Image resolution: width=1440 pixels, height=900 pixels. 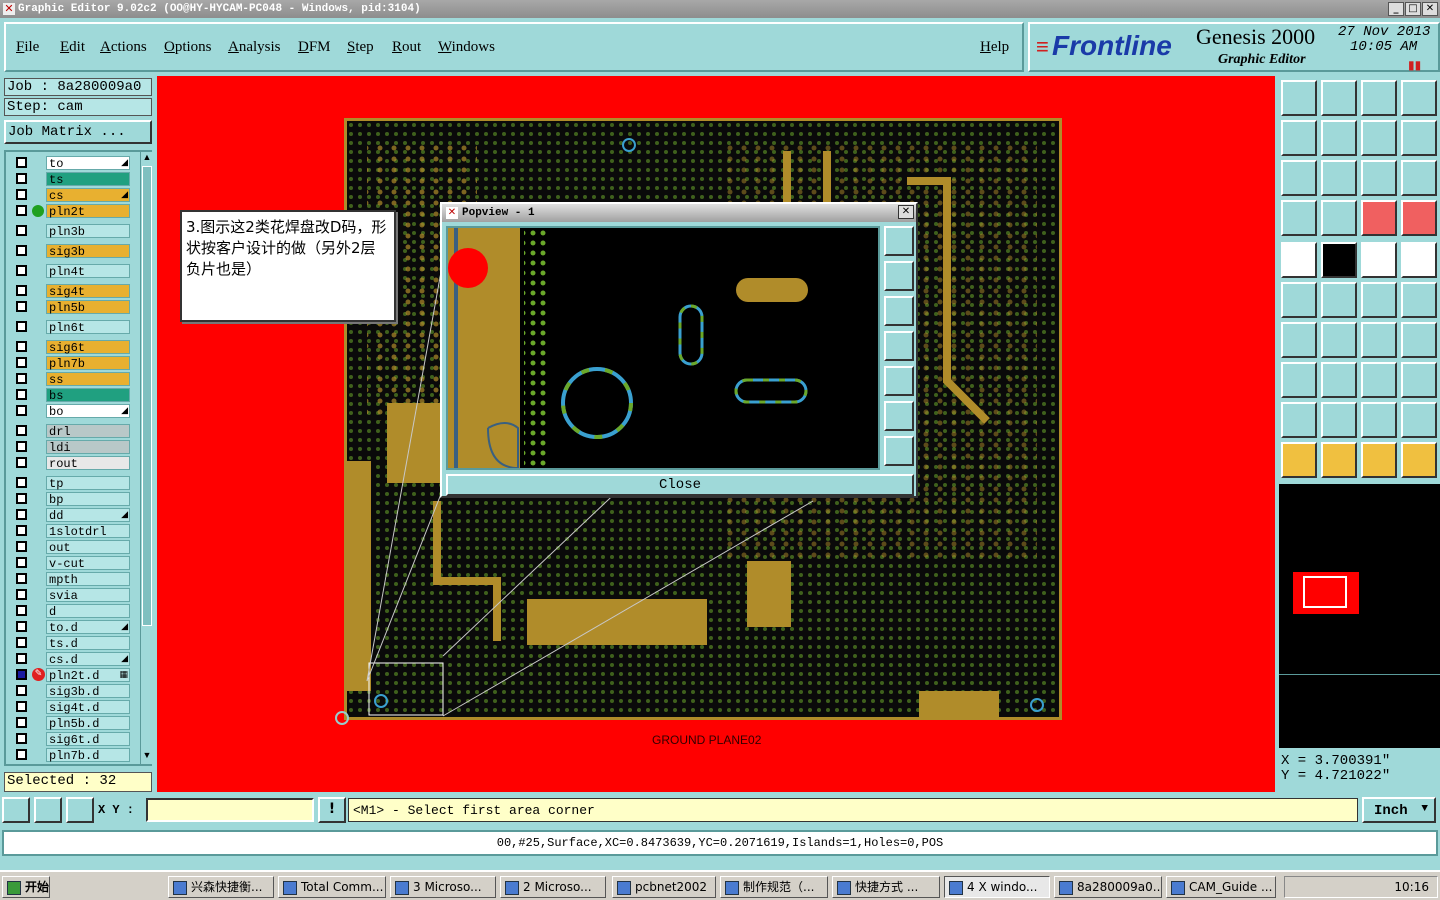 I want to click on popview-canvas, so click(x=663, y=348).